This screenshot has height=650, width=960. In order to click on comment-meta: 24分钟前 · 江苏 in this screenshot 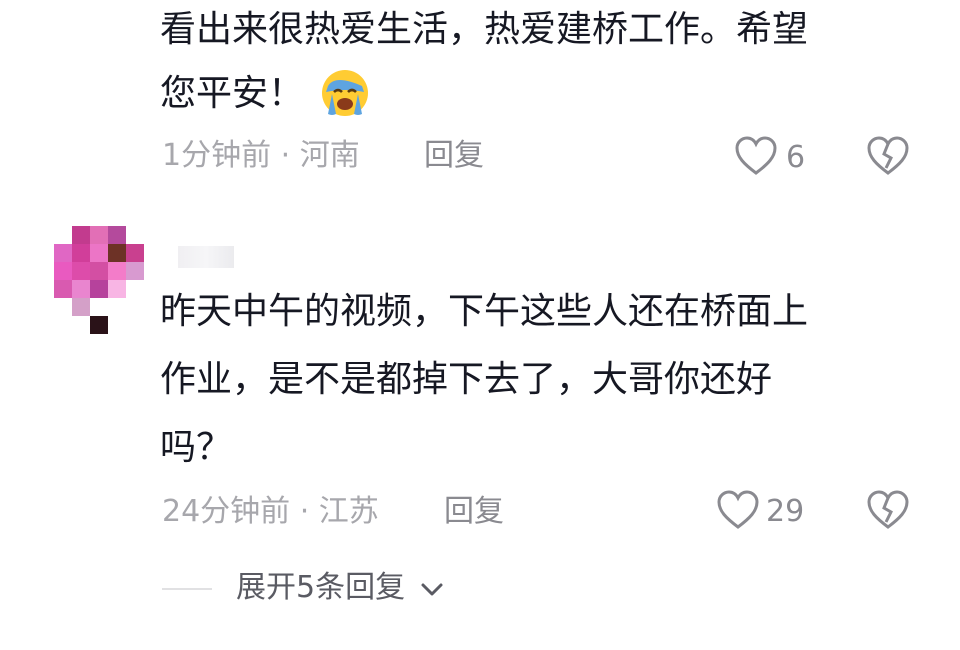, I will do `click(270, 511)`.